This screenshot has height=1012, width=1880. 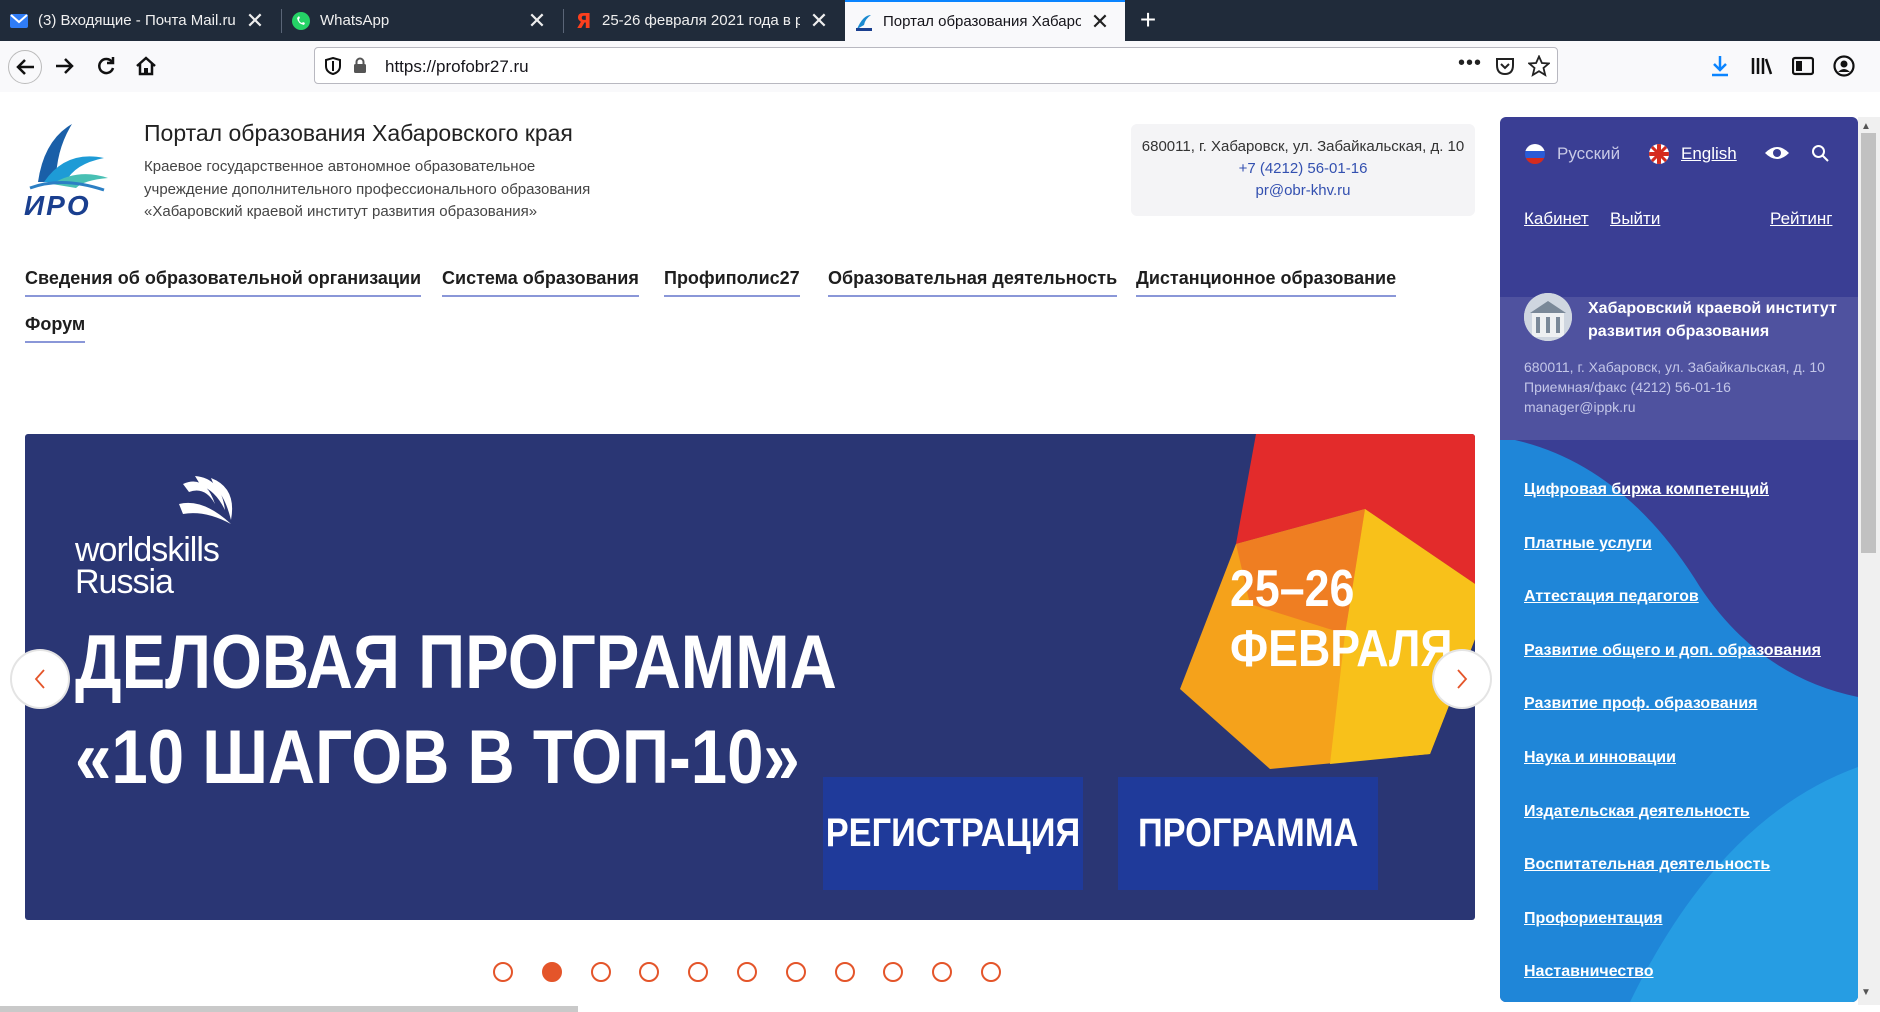 I want to click on sidebar-link: Воспитательная деятельность, so click(x=1647, y=865).